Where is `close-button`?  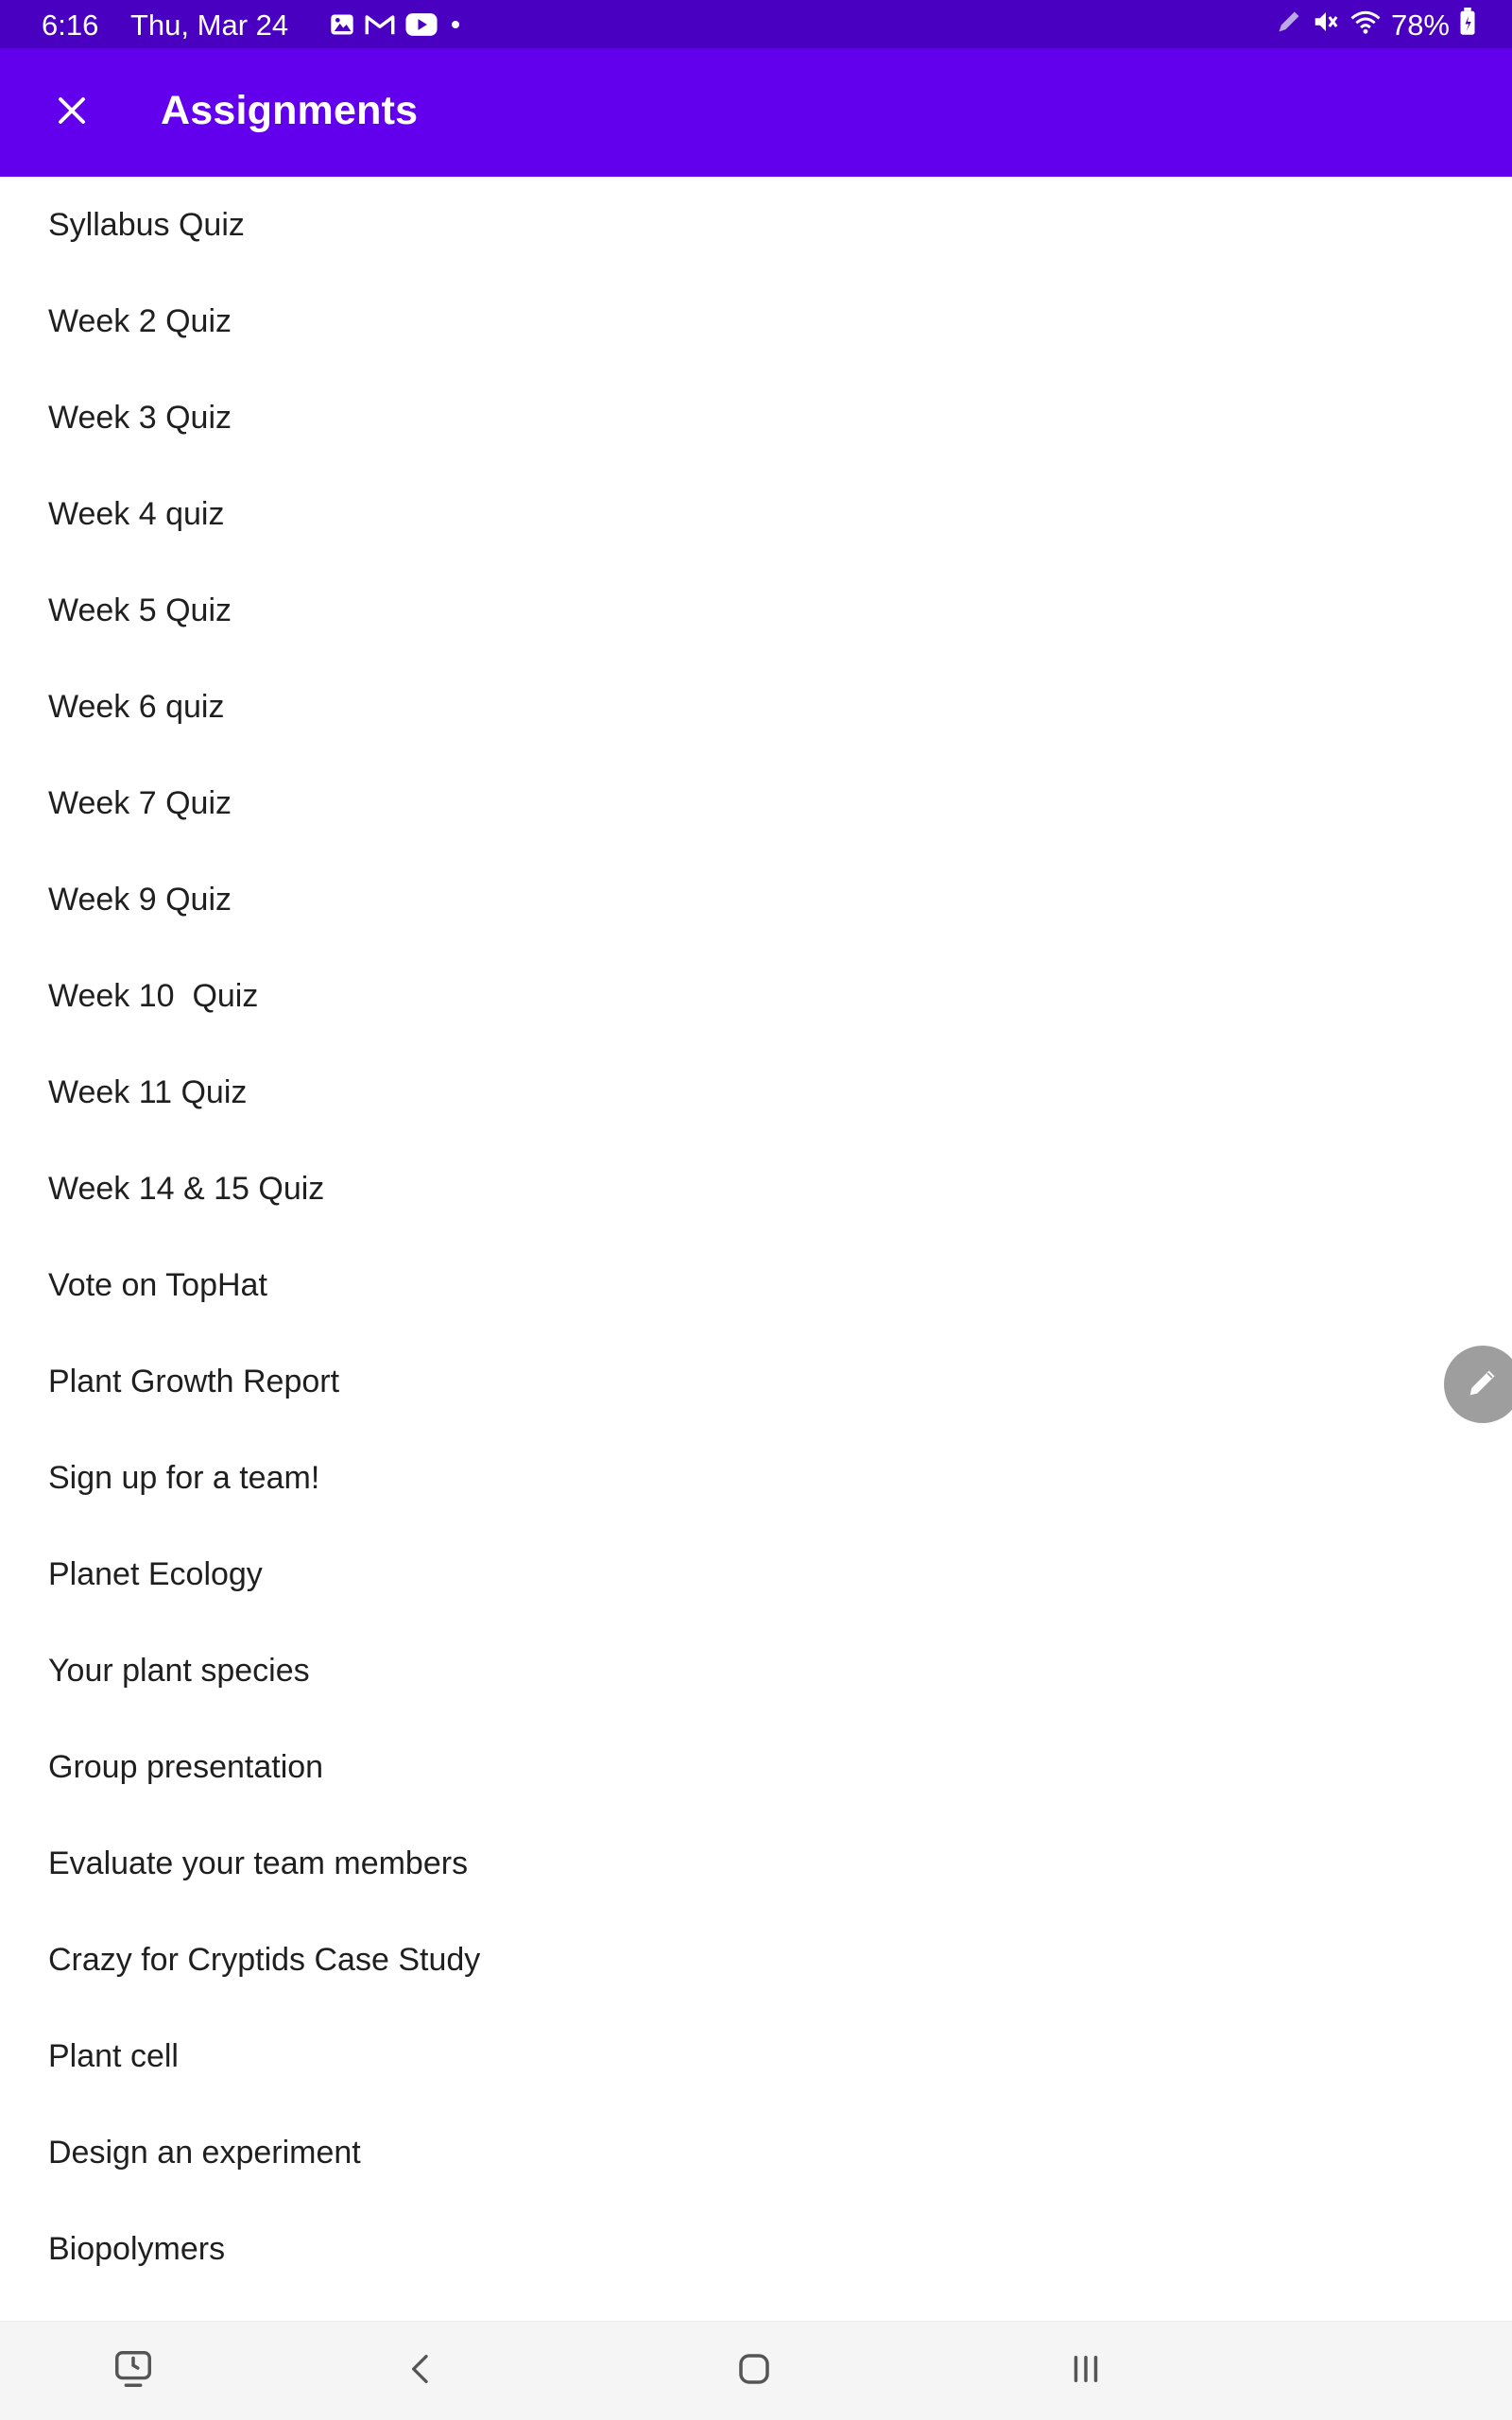
close-button is located at coordinates (72, 113).